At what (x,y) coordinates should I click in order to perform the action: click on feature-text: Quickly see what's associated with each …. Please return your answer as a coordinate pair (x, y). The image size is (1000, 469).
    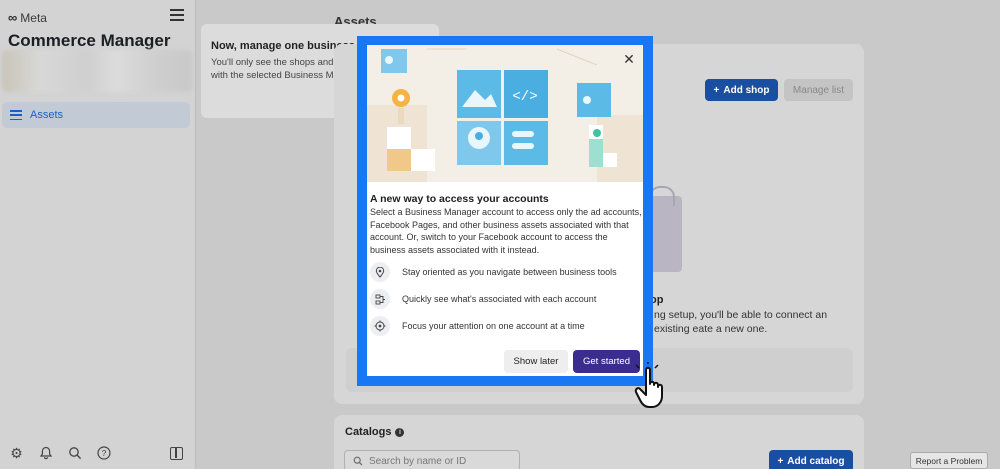
    Looking at the image, I should click on (499, 299).